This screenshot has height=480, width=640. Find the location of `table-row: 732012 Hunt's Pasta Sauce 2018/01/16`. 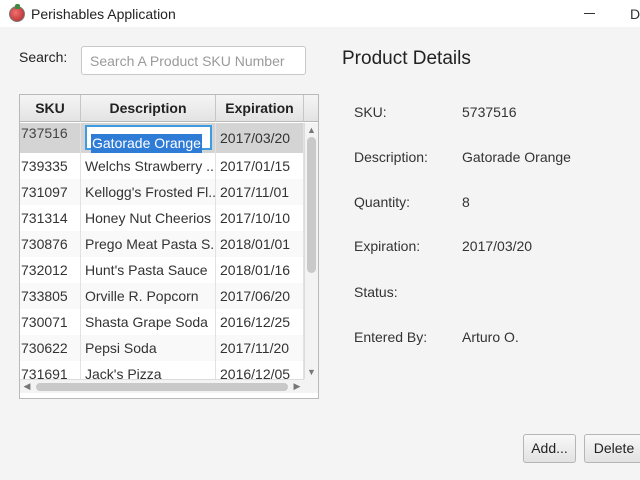

table-row: 732012 Hunt's Pasta Sauce 2018/01/16 is located at coordinates (162, 270).